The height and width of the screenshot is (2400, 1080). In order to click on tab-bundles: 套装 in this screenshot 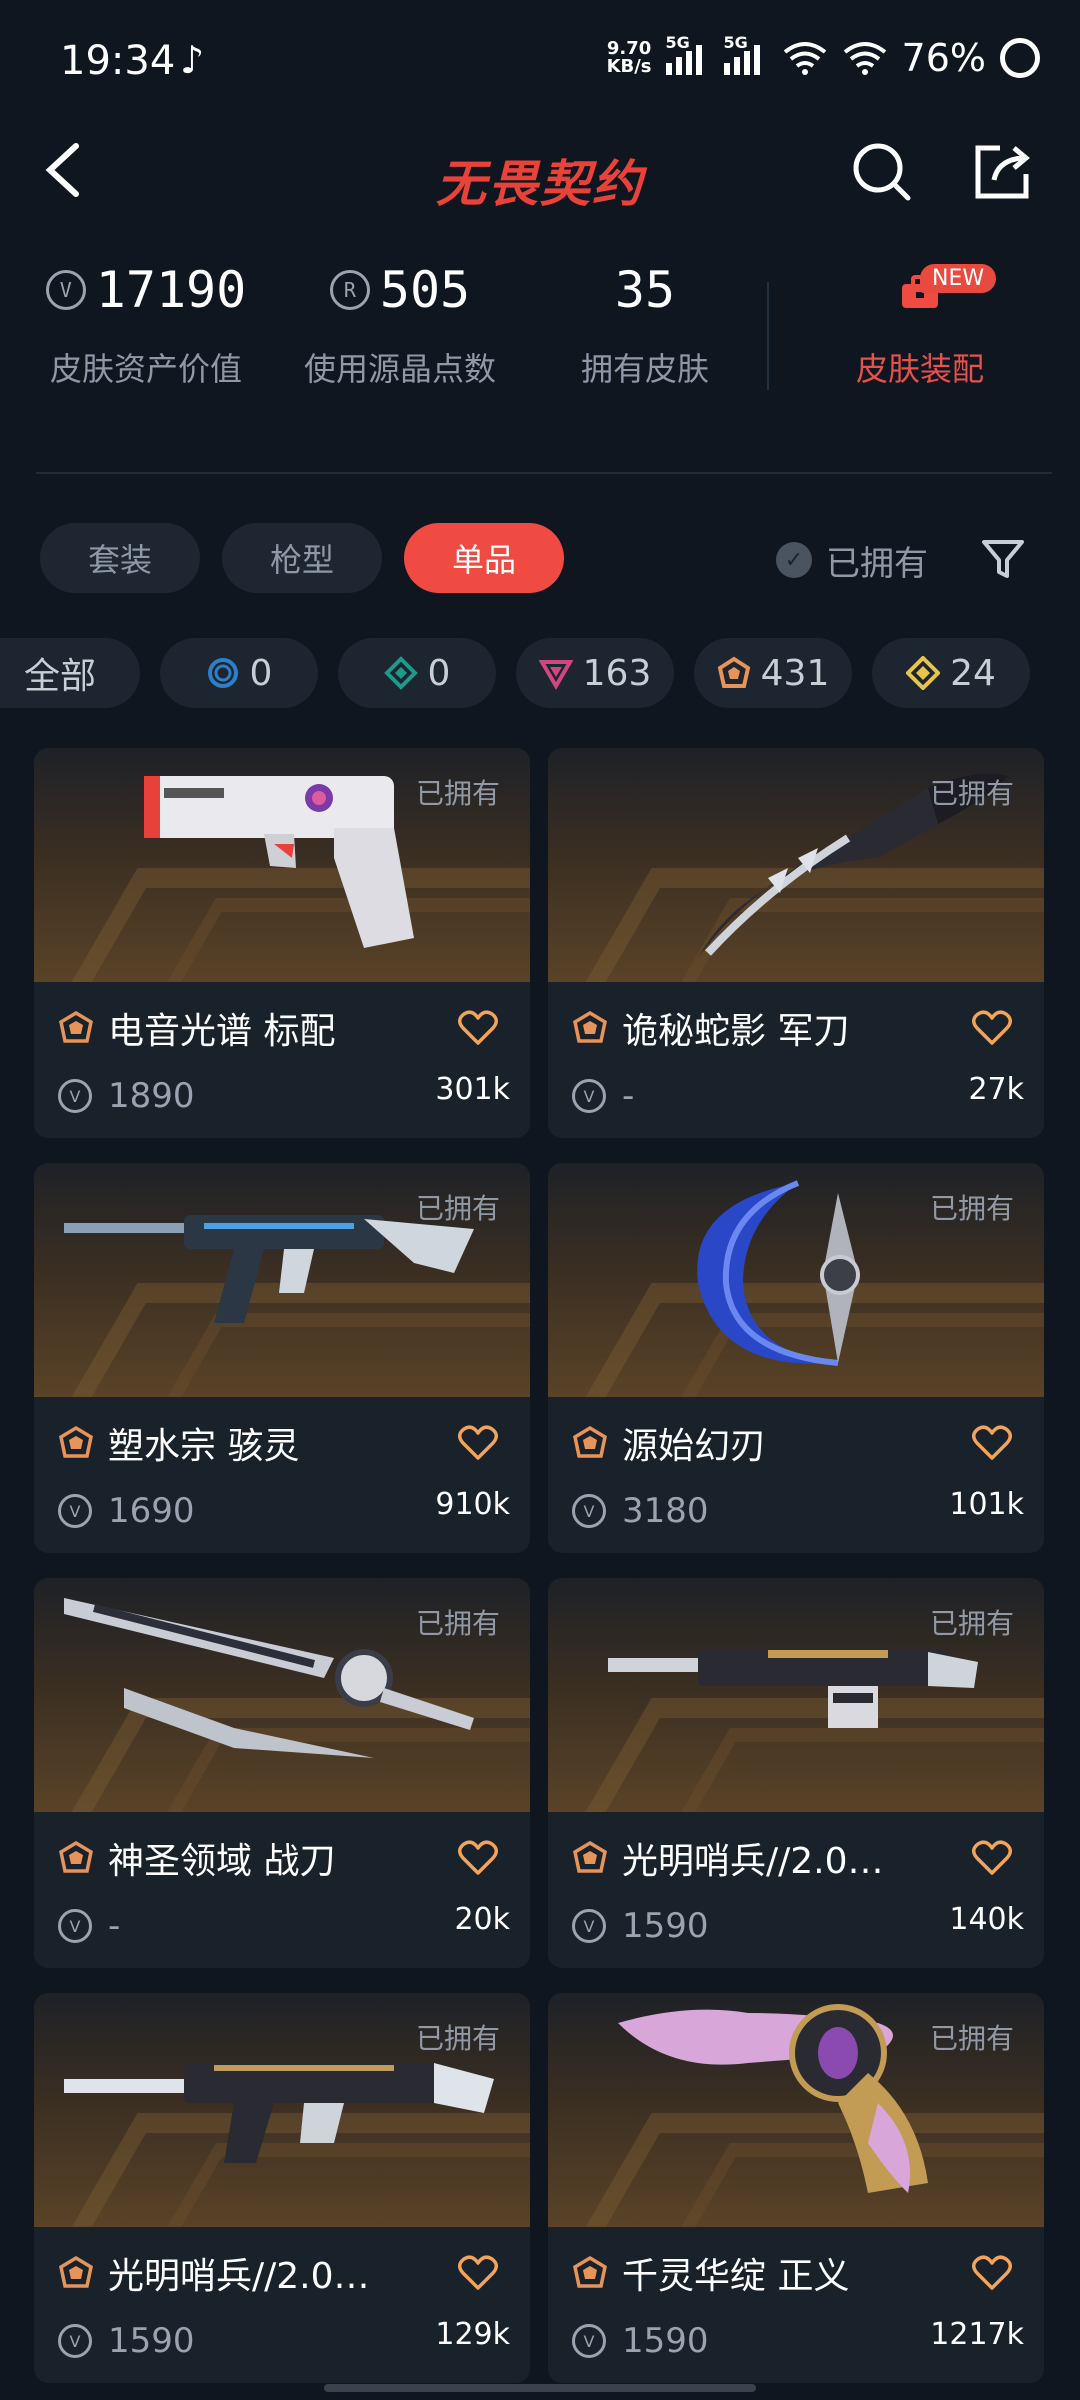, I will do `click(120, 558)`.